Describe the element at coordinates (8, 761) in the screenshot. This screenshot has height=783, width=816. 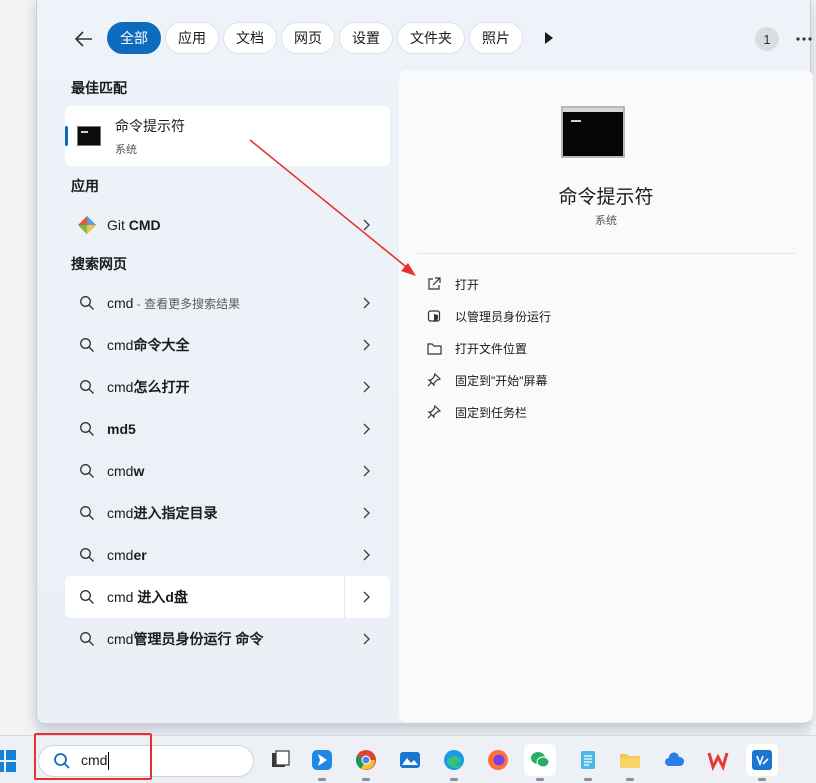
I see `windows-start-icon` at that location.